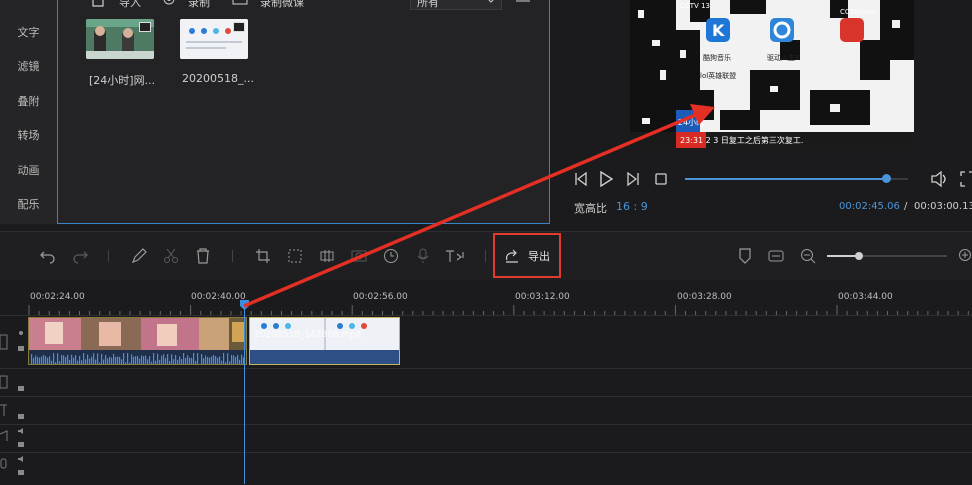 This screenshot has width=972, height=485. Describe the element at coordinates (869, 206) in the screenshot. I see `current-time: 00:02:45.06` at that location.